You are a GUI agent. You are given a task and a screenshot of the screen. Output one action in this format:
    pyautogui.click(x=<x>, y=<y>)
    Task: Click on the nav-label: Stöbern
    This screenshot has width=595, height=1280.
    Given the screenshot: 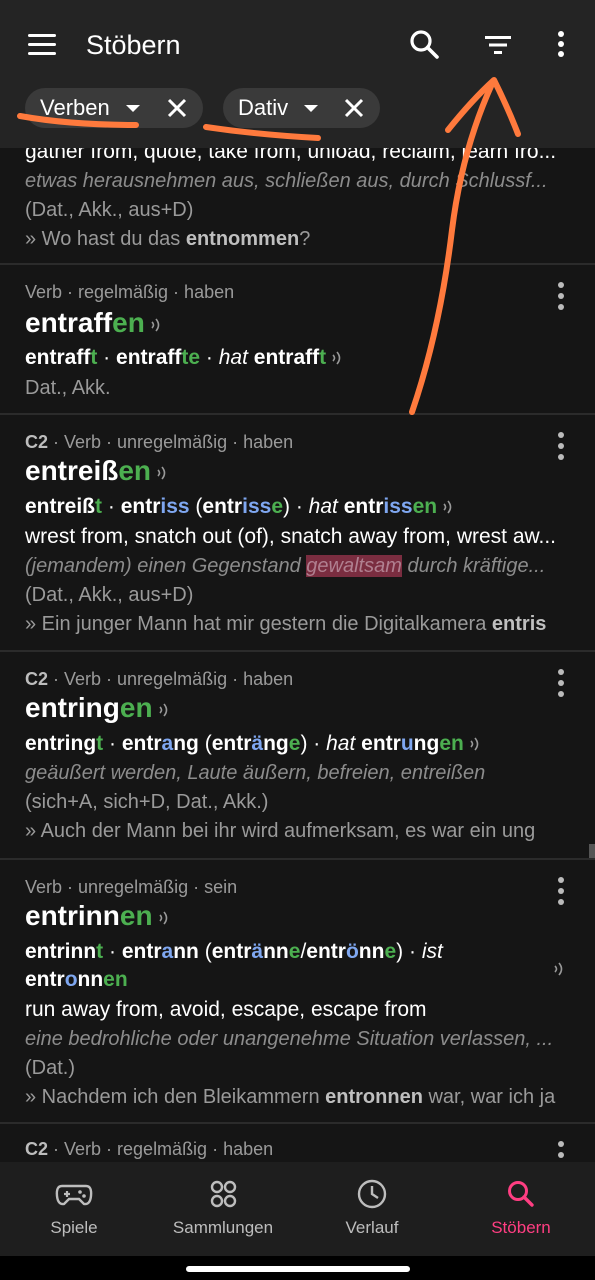 What is the action you would take?
    pyautogui.click(x=521, y=1227)
    